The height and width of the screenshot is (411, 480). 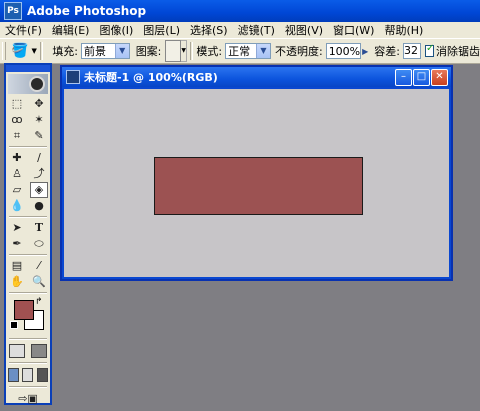 I want to click on opacity-field: 100%, so click(x=343, y=51).